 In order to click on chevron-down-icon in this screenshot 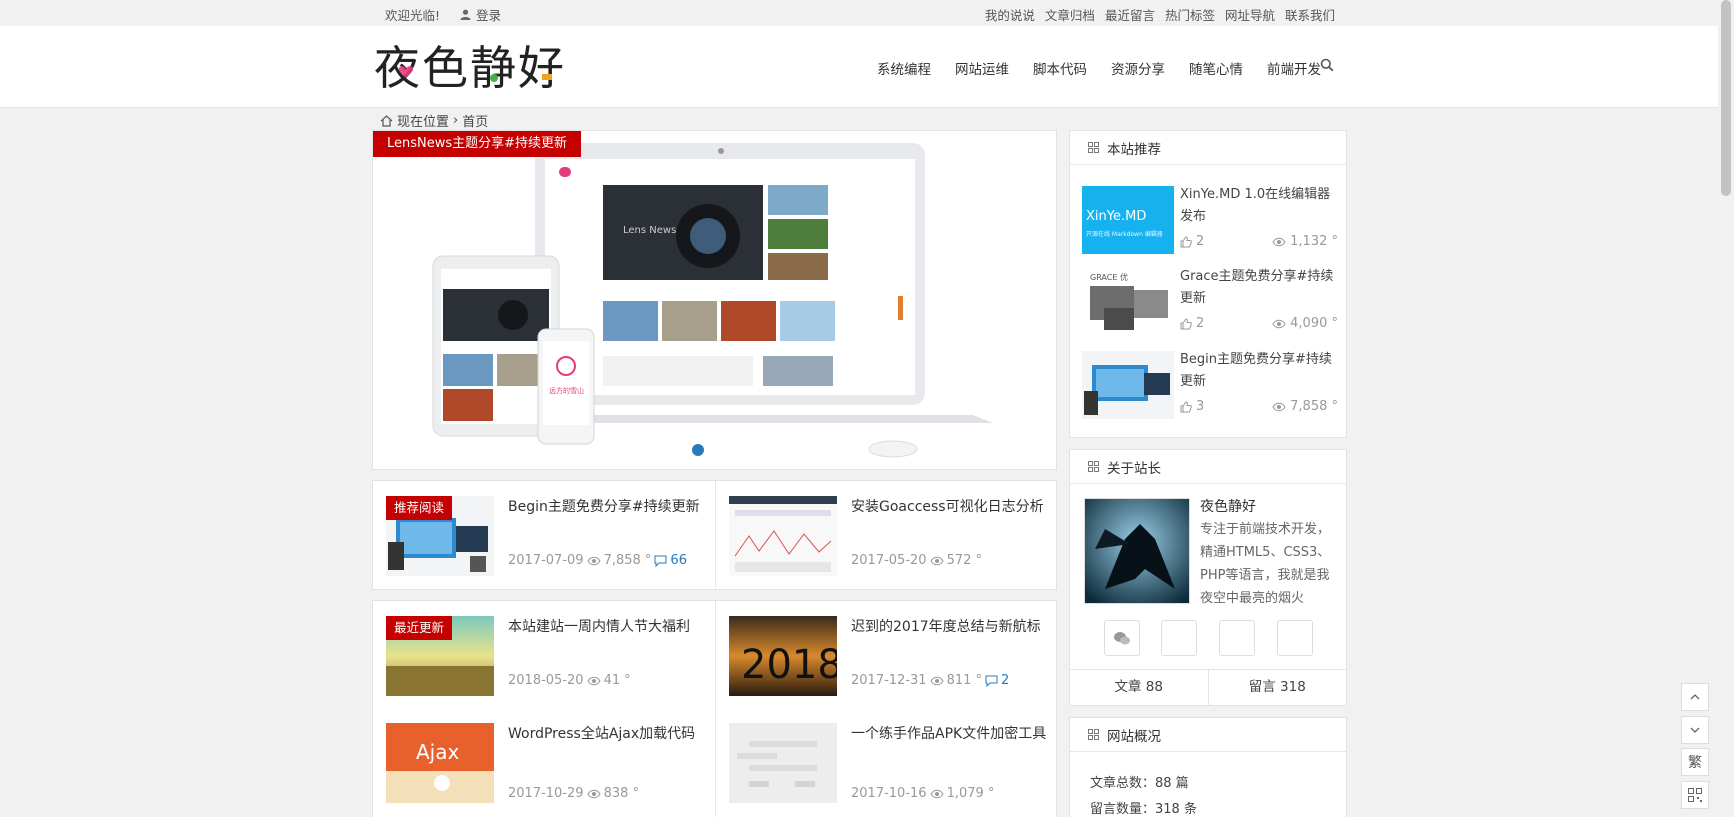, I will do `click(1695, 730)`.